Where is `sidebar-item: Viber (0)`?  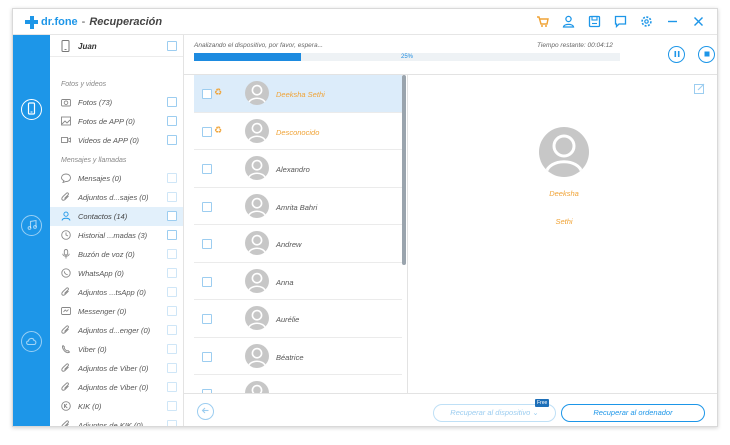
sidebar-item: Viber (0) is located at coordinates (116, 349).